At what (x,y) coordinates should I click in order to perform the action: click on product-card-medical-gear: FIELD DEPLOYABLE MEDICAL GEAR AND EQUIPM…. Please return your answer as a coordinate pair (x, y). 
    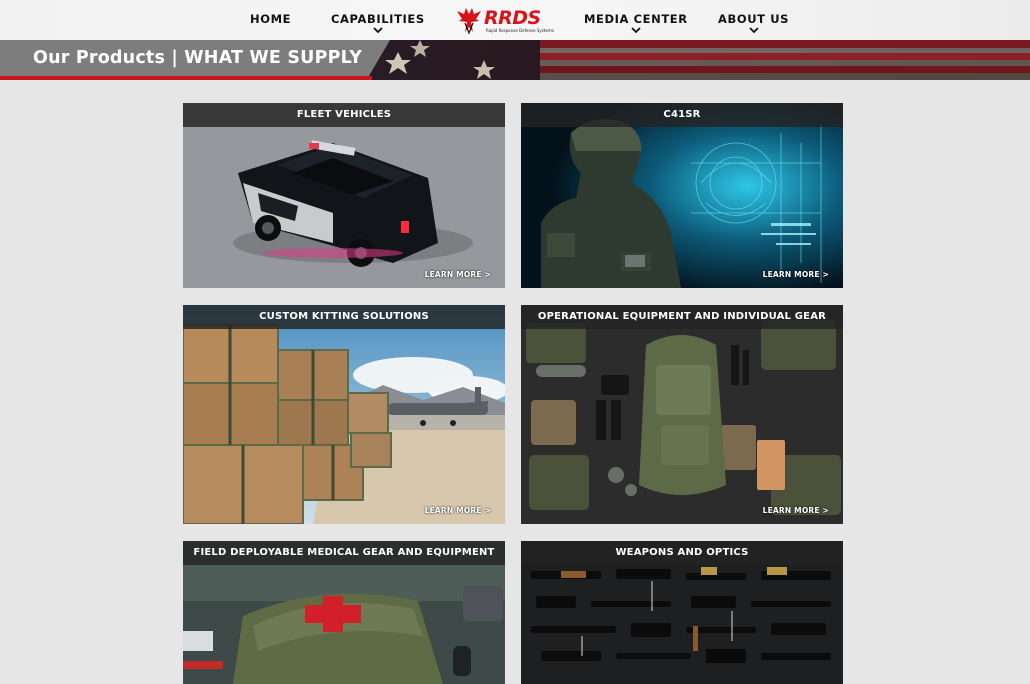
    Looking at the image, I should click on (344, 612).